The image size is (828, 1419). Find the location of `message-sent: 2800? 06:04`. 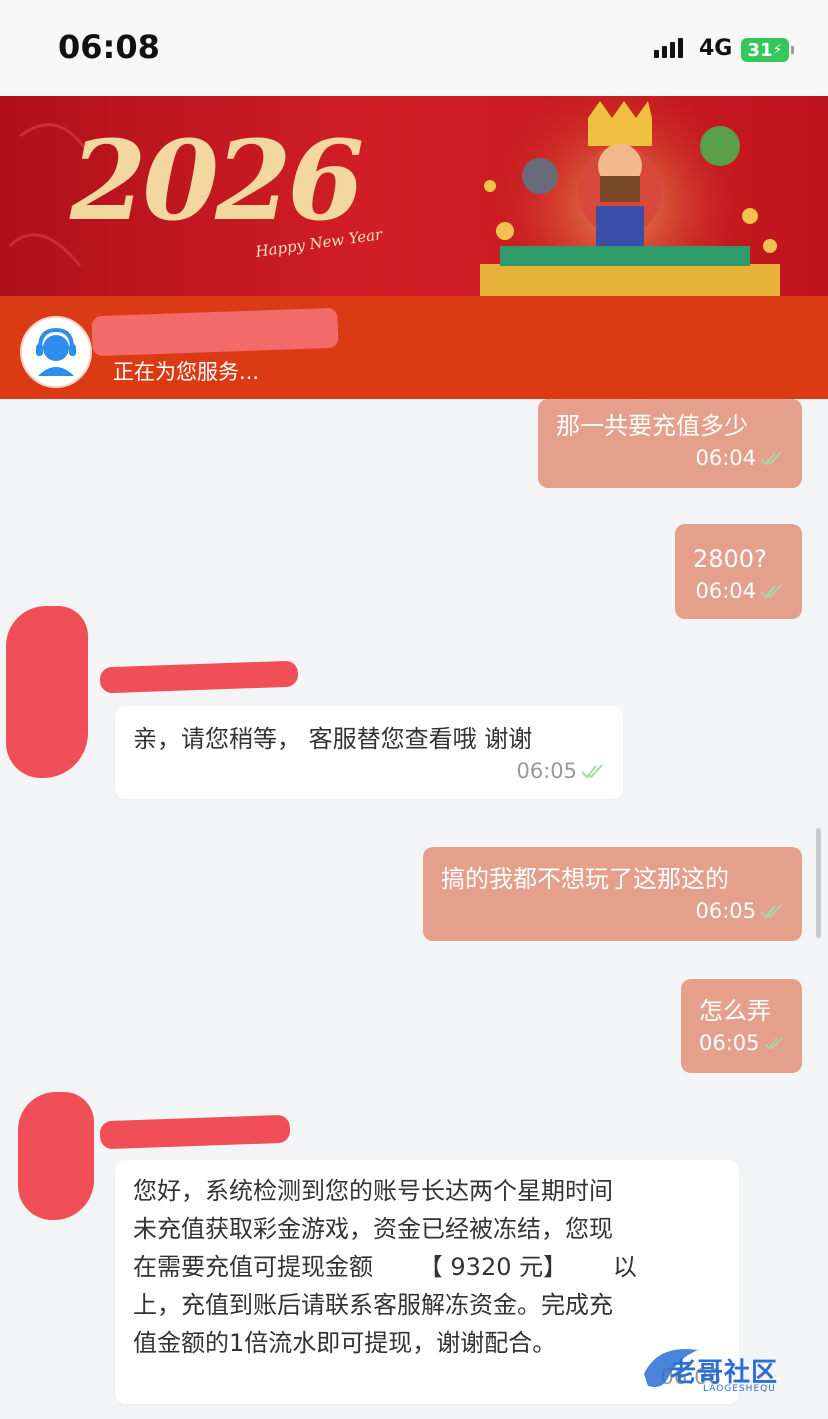

message-sent: 2800? 06:04 is located at coordinates (738, 571).